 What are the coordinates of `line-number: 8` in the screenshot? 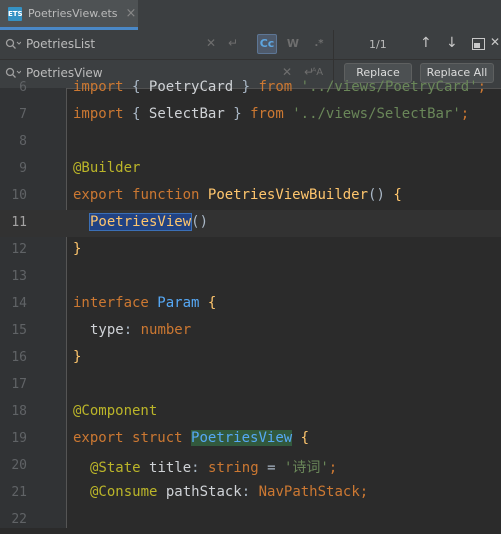 It's located at (23, 141).